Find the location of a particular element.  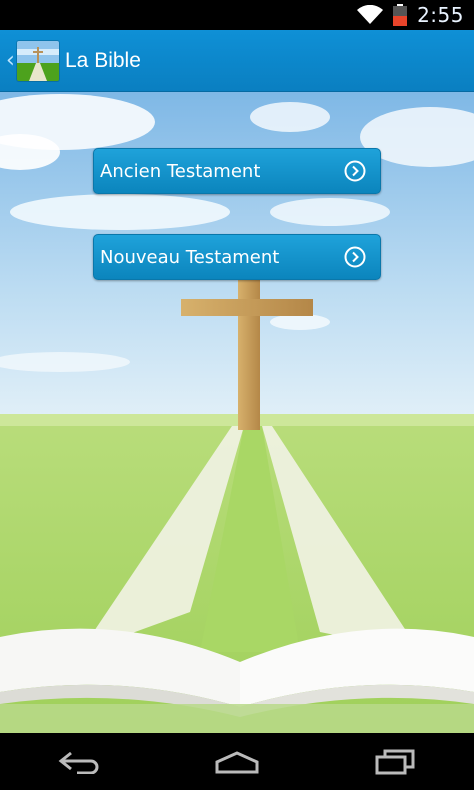

action-bar: ‹ La Bible is located at coordinates (237, 61).